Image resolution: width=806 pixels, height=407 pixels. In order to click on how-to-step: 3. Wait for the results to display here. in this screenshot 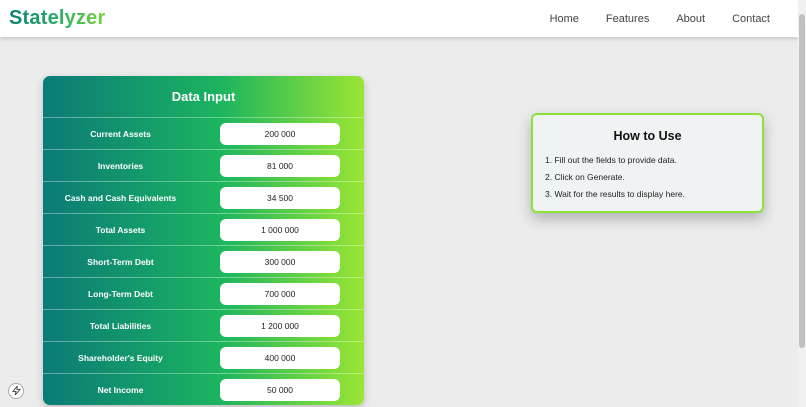, I will do `click(615, 194)`.